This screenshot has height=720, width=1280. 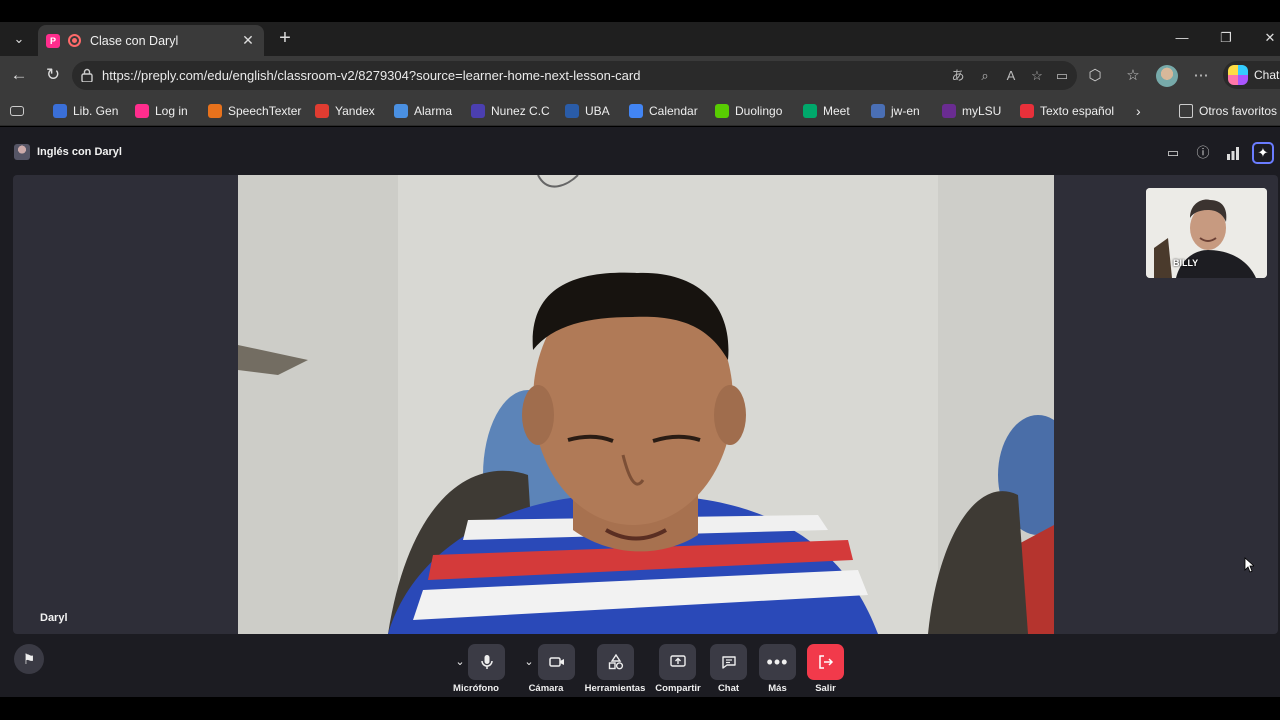 I want to click on tutor-avatar, so click(x=22, y=152).